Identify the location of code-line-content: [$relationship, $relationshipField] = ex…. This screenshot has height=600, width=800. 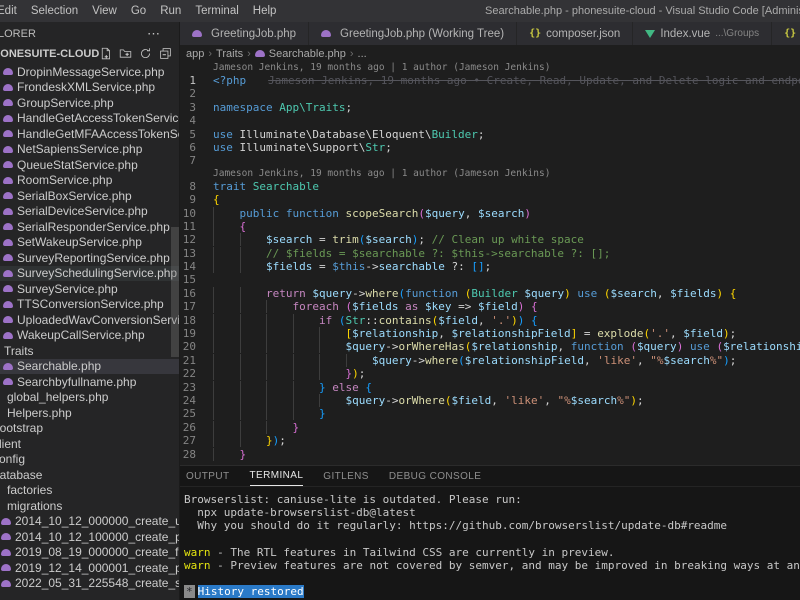
(466, 334).